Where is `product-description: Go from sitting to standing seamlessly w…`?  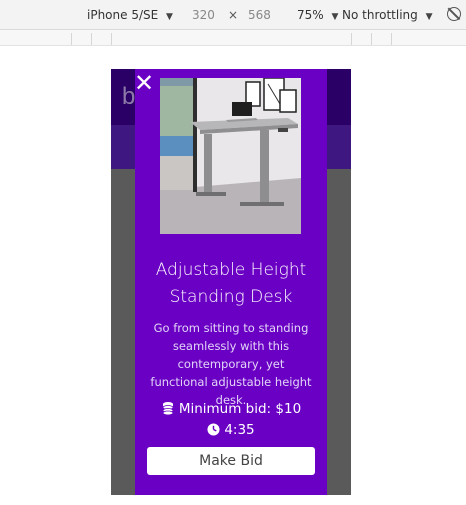 product-description: Go from sitting to standing seamlessly w… is located at coordinates (231, 364).